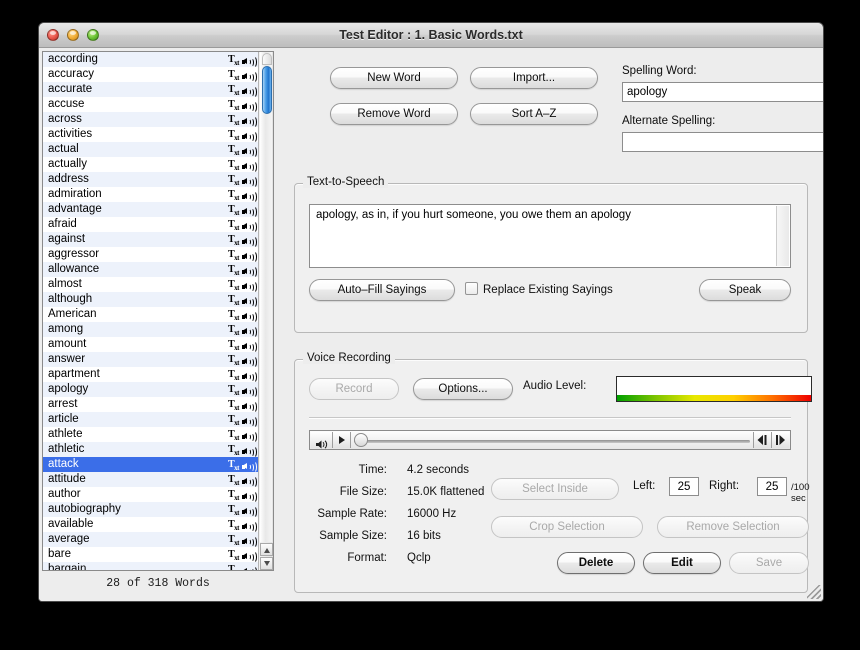 The width and height of the screenshot is (860, 650). What do you see at coordinates (151, 255) in the screenshot?
I see `word-list-item: aggressor Txt` at bounding box center [151, 255].